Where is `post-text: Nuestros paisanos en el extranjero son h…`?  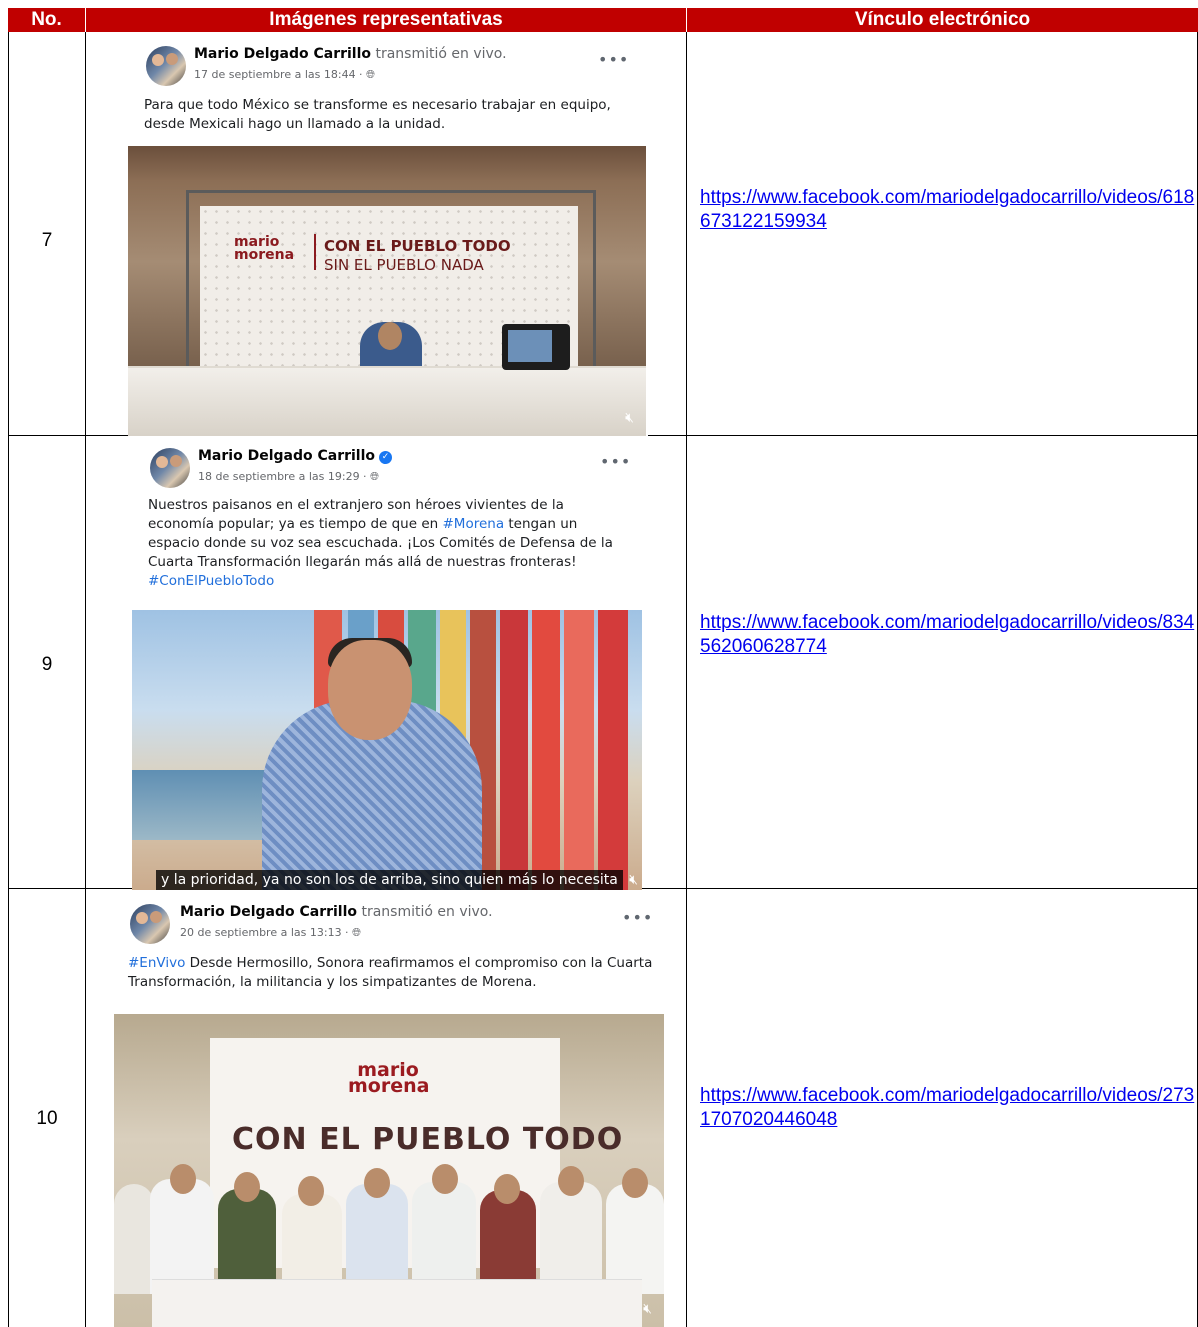 post-text: Nuestros paisanos en el extranjero son h… is located at coordinates (380, 543).